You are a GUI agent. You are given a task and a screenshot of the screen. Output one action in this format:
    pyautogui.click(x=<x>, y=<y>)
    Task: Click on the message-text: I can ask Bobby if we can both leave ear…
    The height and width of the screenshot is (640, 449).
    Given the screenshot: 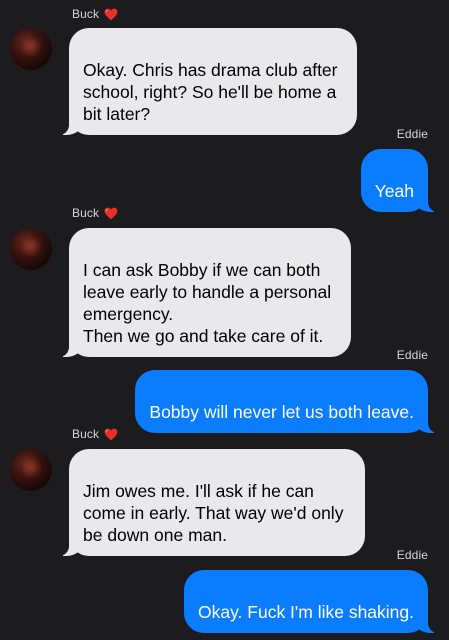 What is the action you would take?
    pyautogui.click(x=207, y=303)
    